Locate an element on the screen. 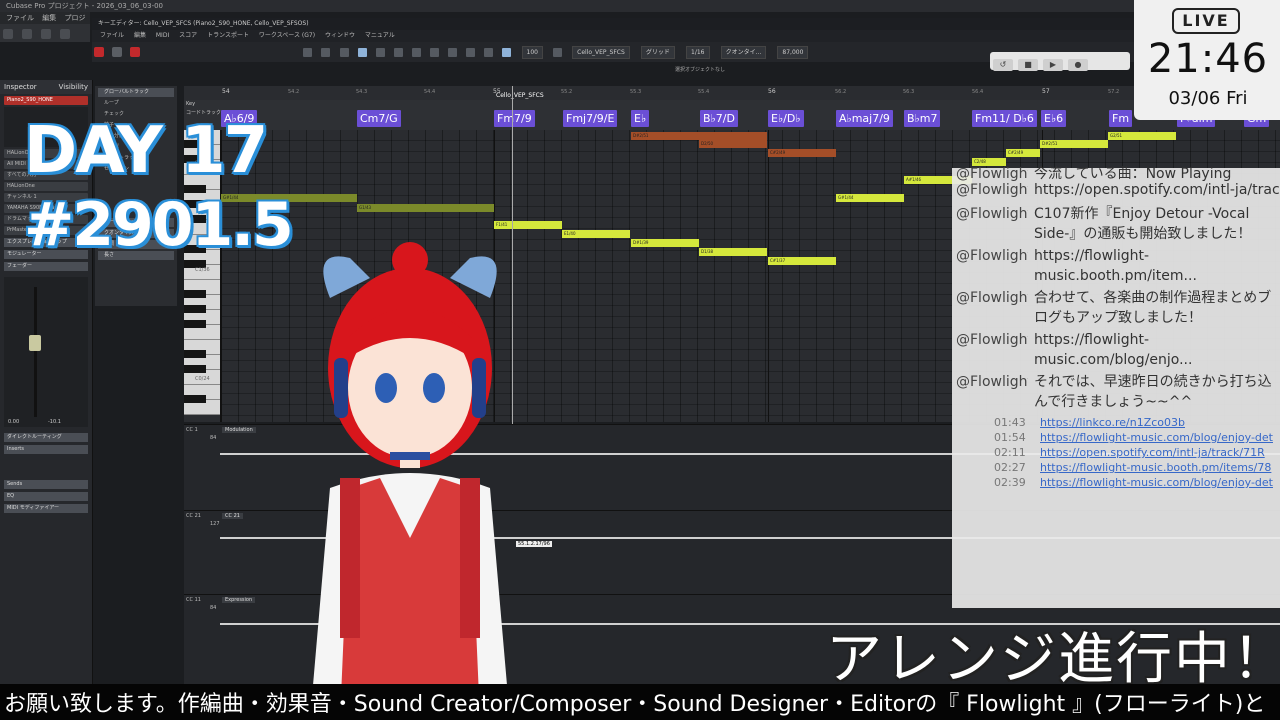 This screenshot has width=1280, height=720. midi-note: E1/40 is located at coordinates (596, 234).